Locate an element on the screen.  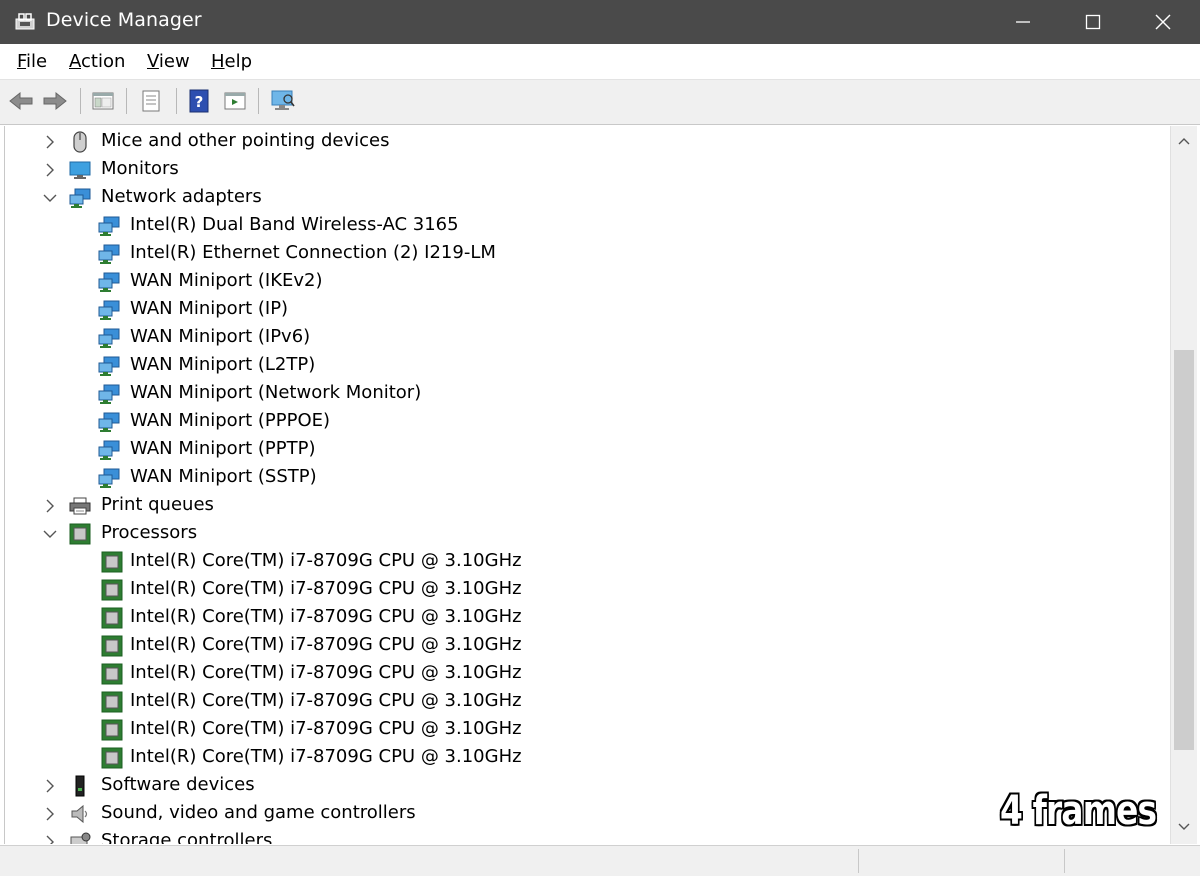
scan-hardware-changes-button is located at coordinates (283, 101).